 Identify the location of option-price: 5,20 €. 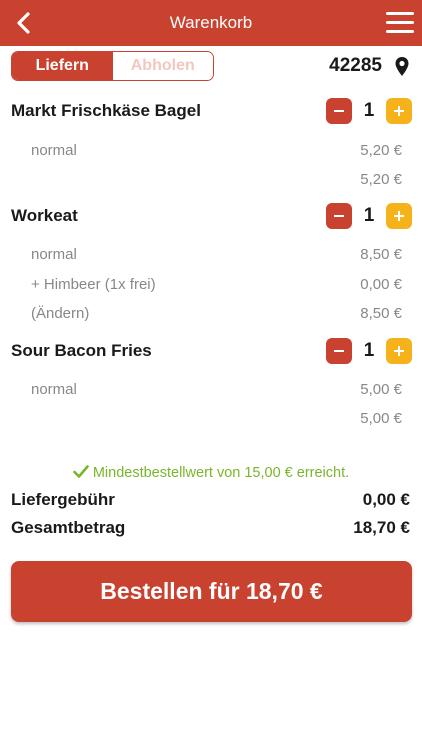
(381, 150).